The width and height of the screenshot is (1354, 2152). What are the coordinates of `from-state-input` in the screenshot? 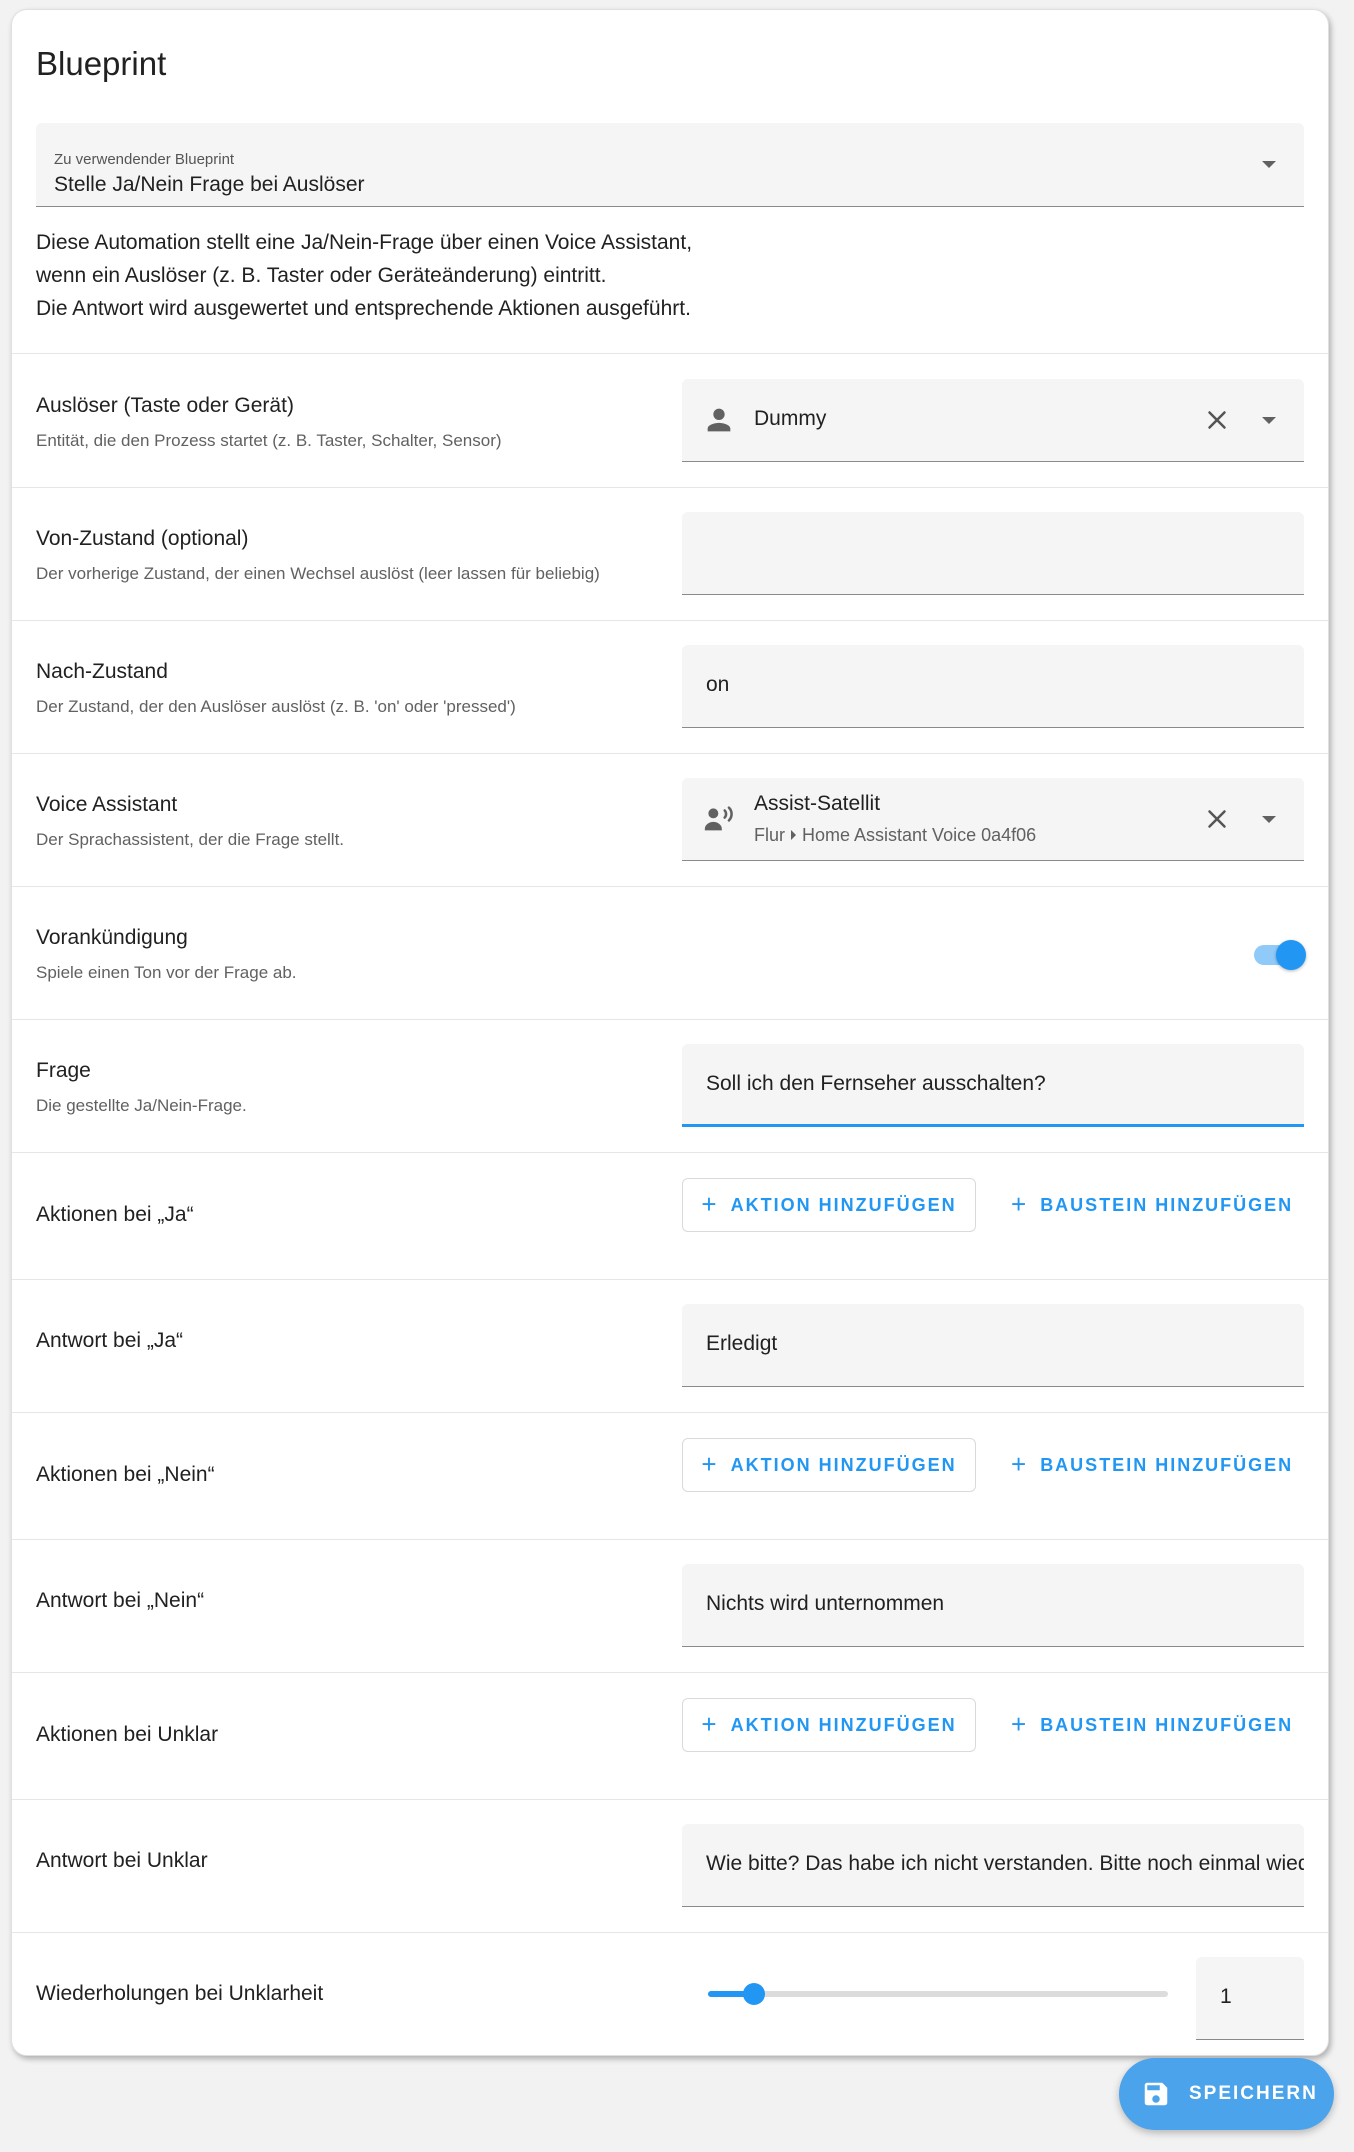 It's located at (993, 553).